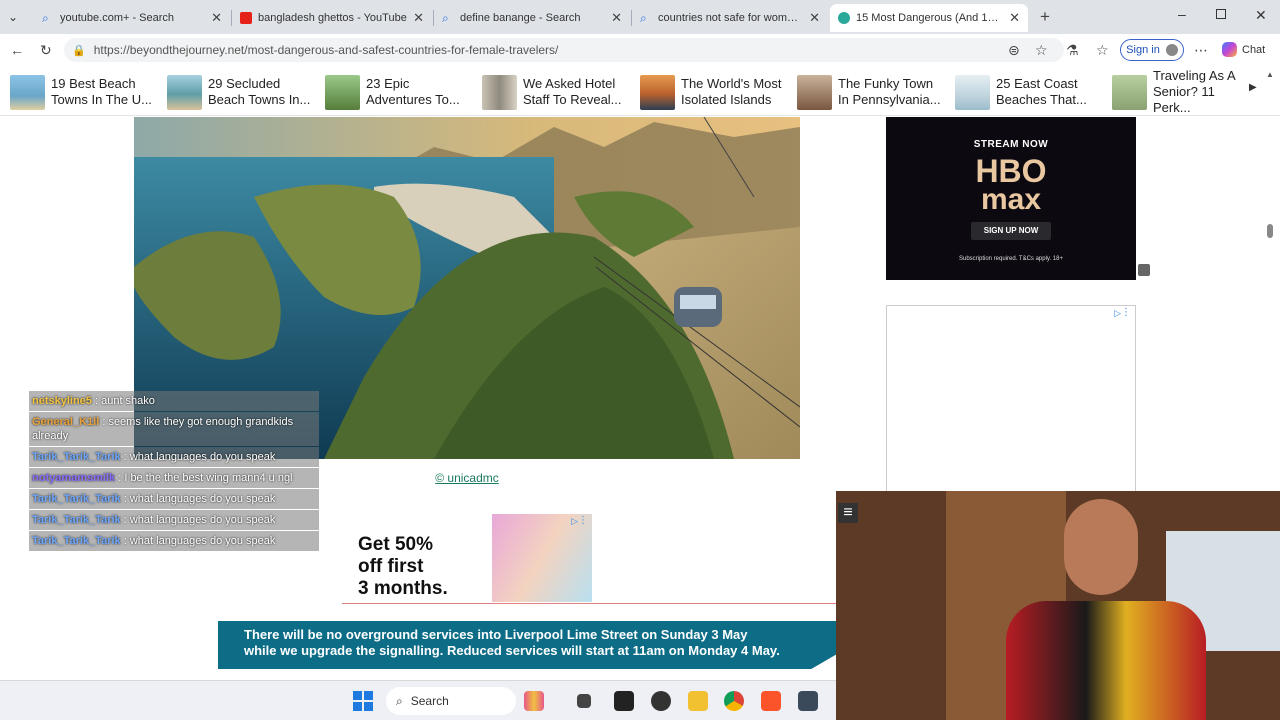 The height and width of the screenshot is (720, 1280). What do you see at coordinates (520, 18) in the screenshot?
I see `tab-title: define banange - Search` at bounding box center [520, 18].